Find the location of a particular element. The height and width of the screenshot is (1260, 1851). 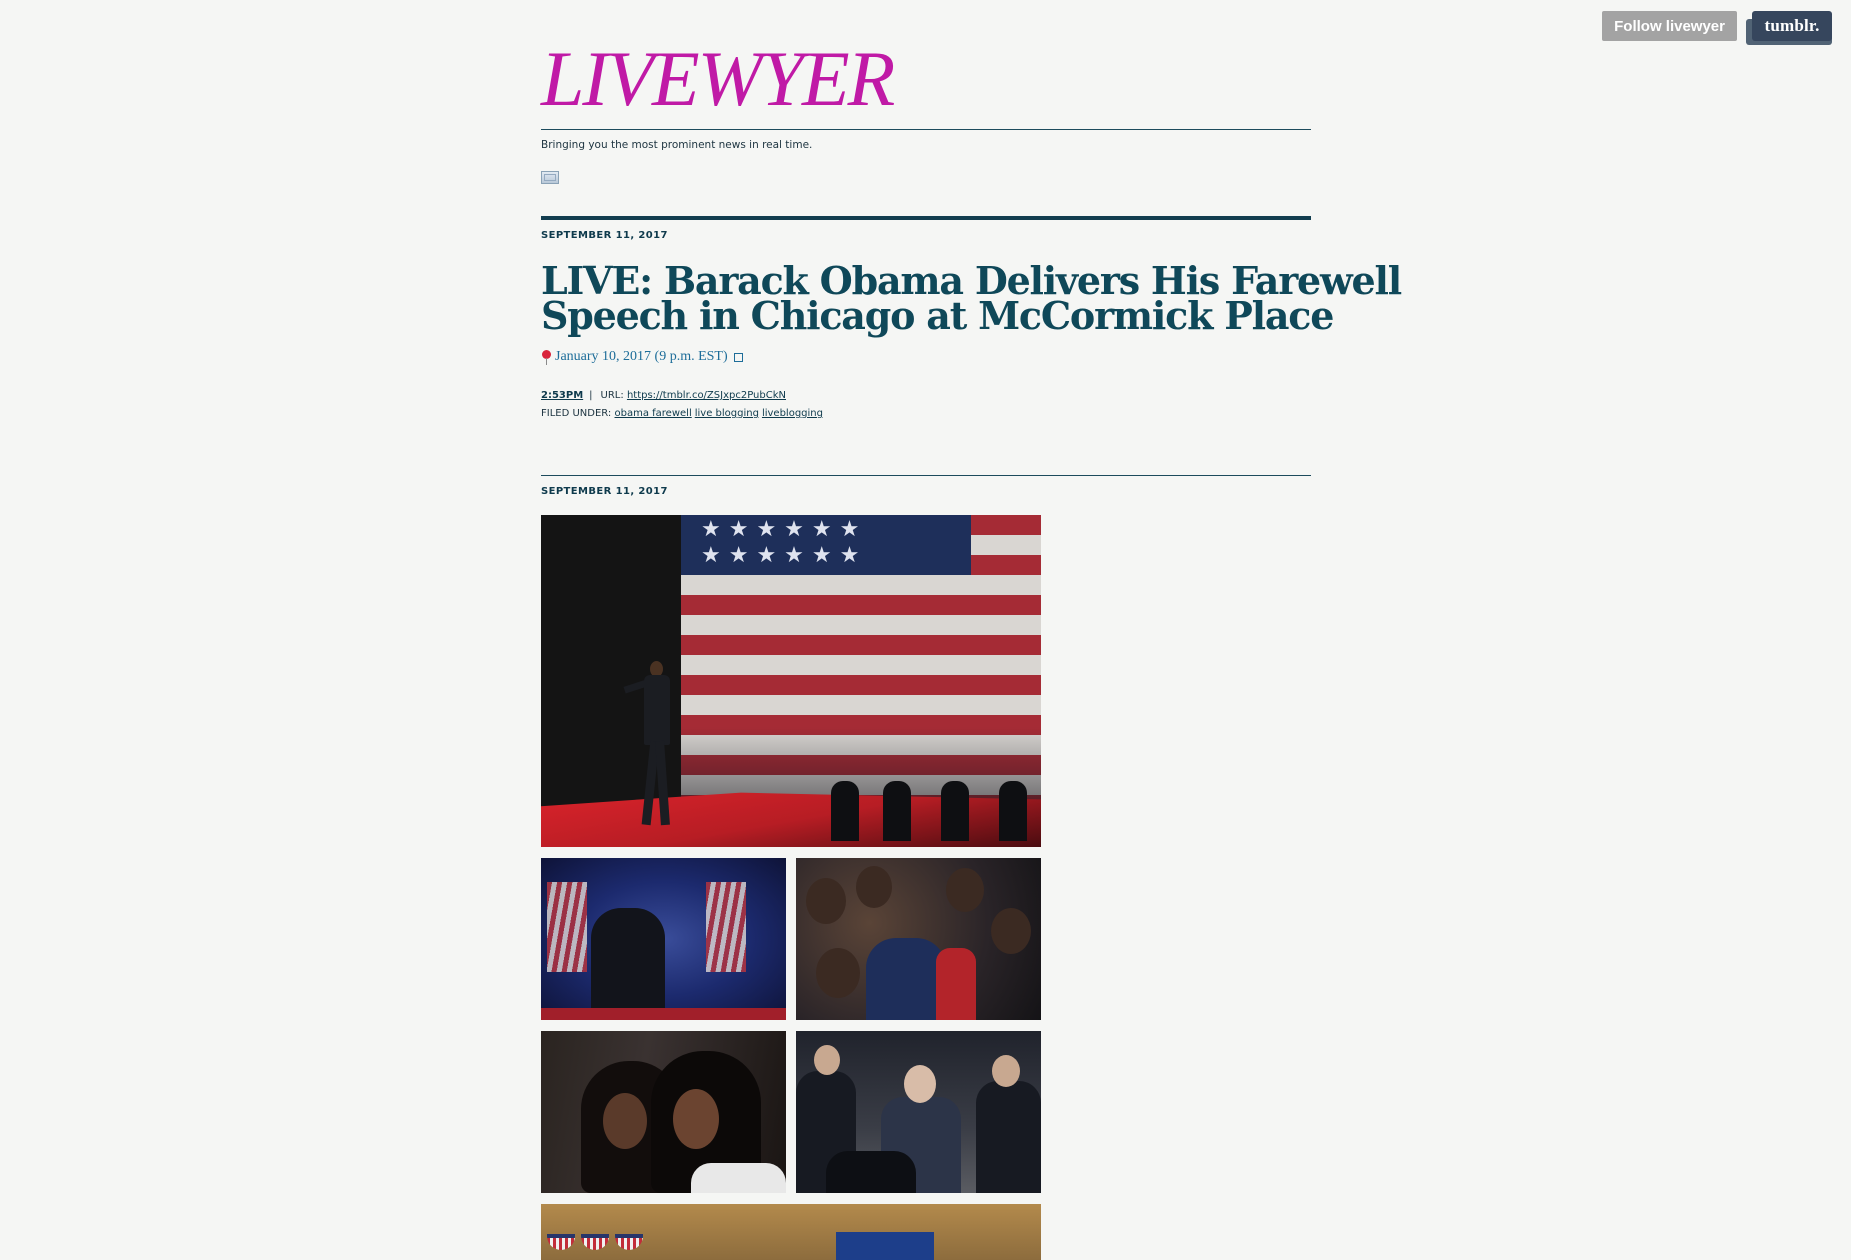

tumblr-home-button: tumblr. is located at coordinates (1789, 28).